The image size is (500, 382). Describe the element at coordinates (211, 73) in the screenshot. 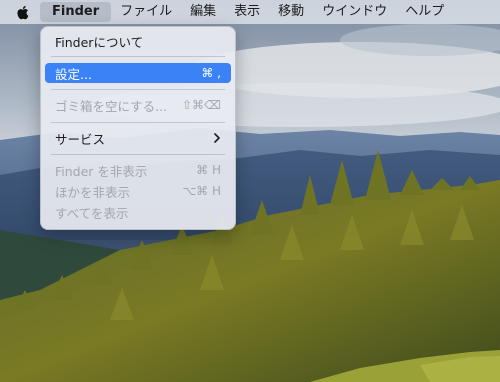

I see `menu-item-shortcut: ⌘ ,` at that location.